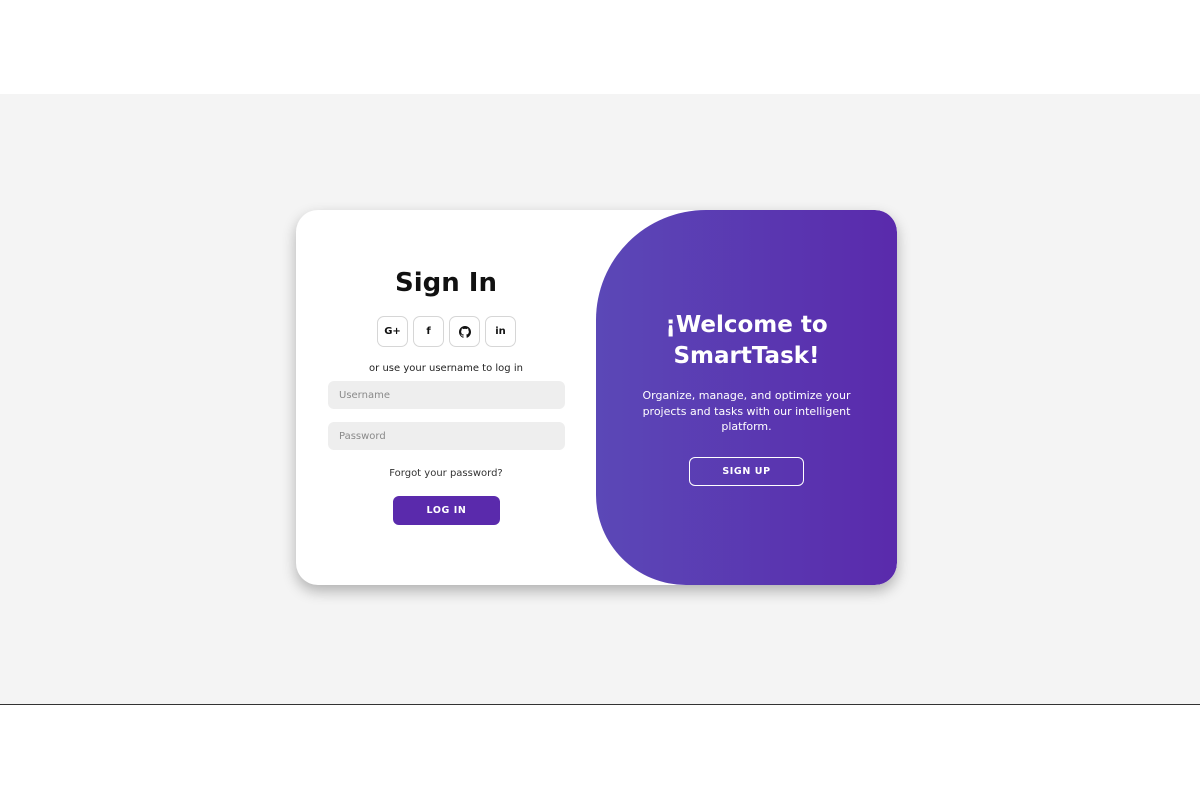  I want to click on facebook-icon: f, so click(428, 331).